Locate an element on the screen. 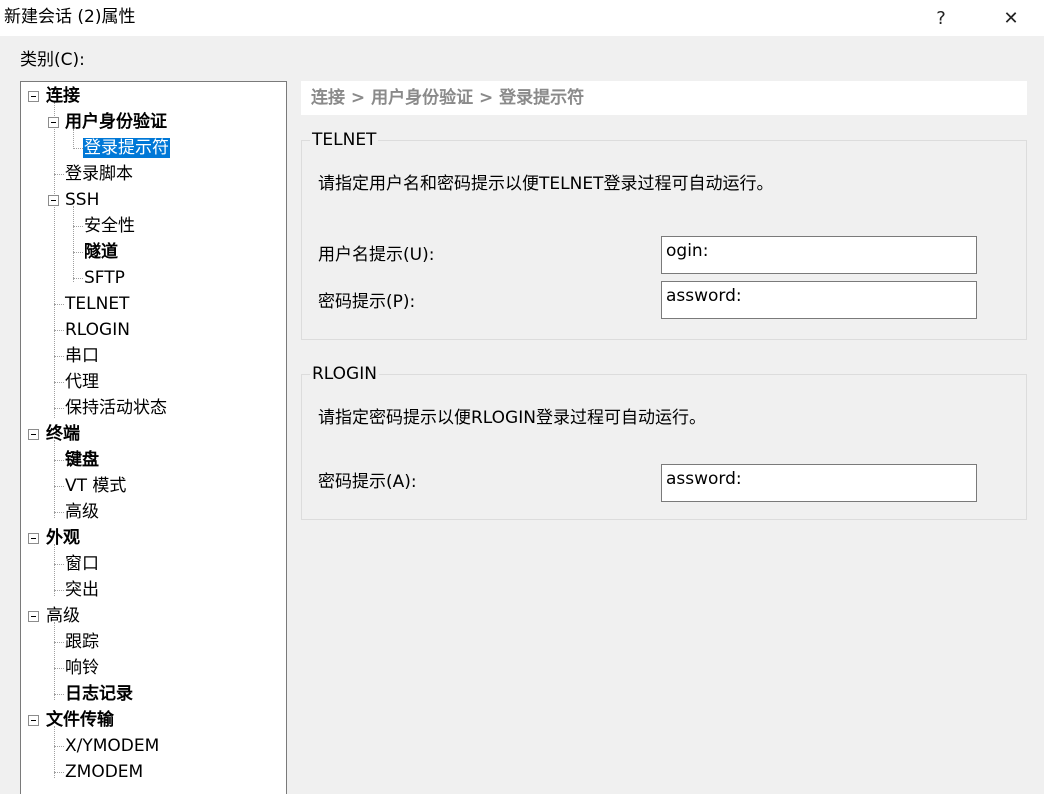  tree-item-highlight: 突出 is located at coordinates (82, 591).